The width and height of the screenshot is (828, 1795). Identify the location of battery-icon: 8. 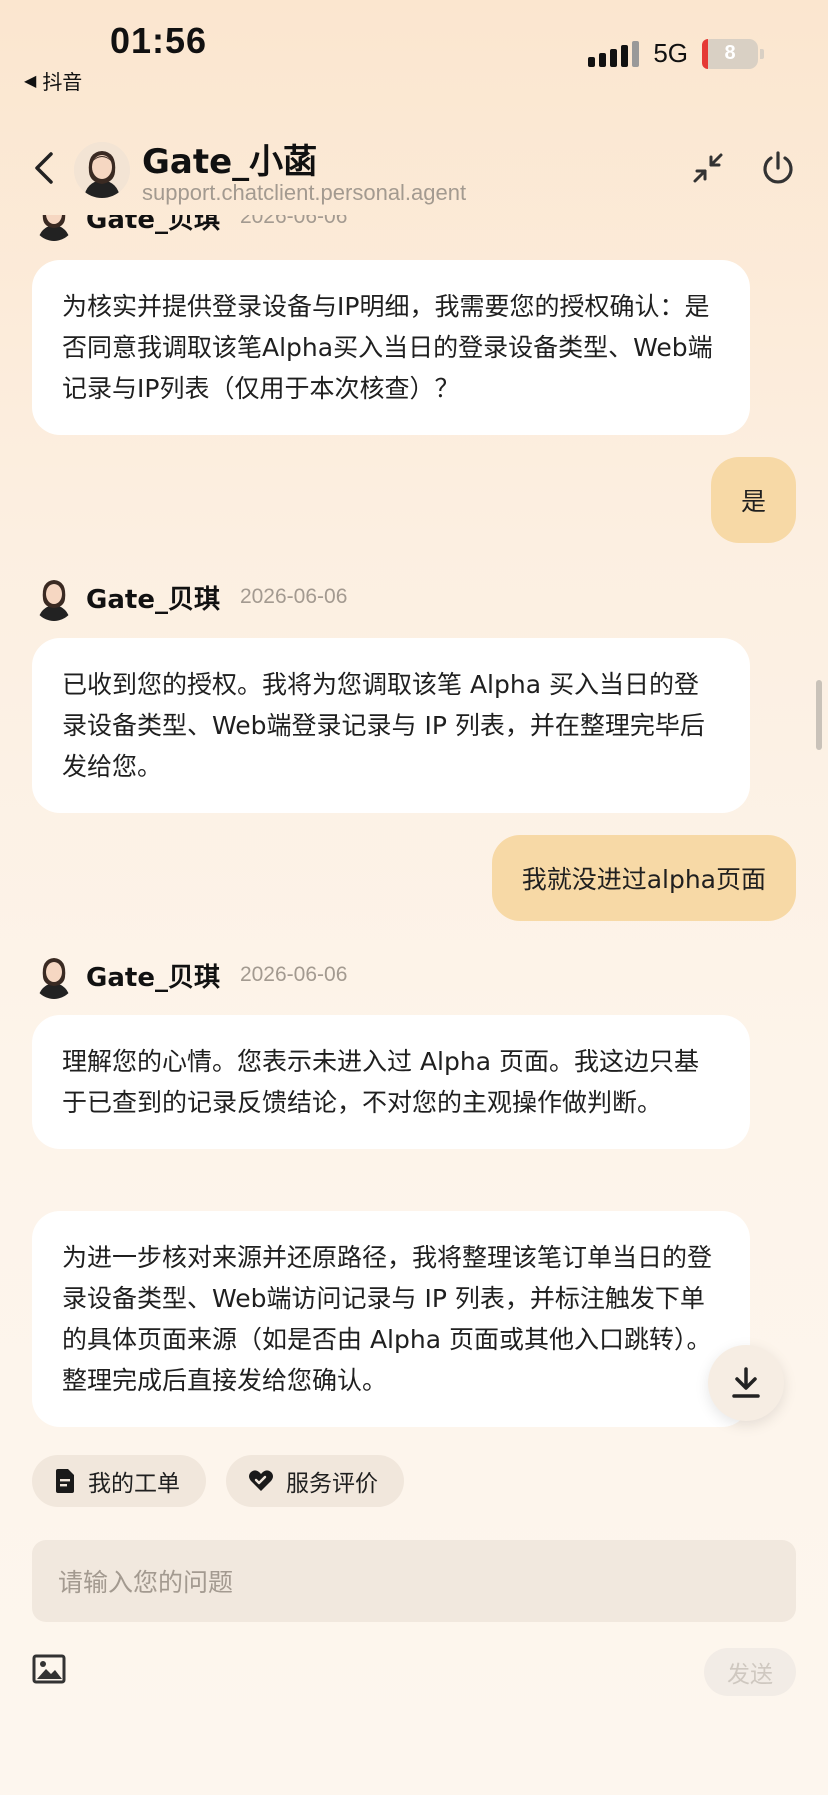
(733, 53).